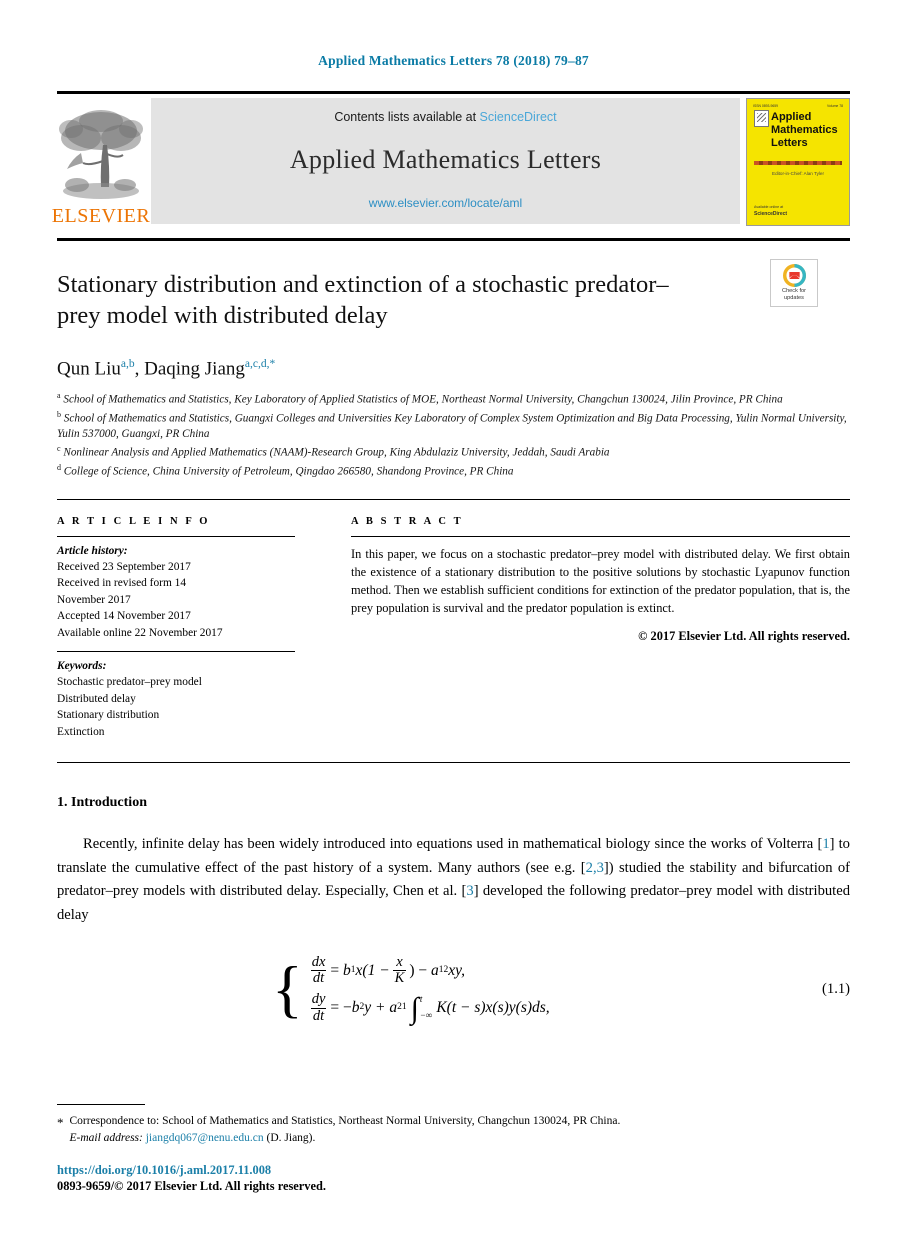 Image resolution: width=907 pixels, height=1238 pixels. What do you see at coordinates (825, 844) in the screenshot?
I see `citation-link-1: 1` at bounding box center [825, 844].